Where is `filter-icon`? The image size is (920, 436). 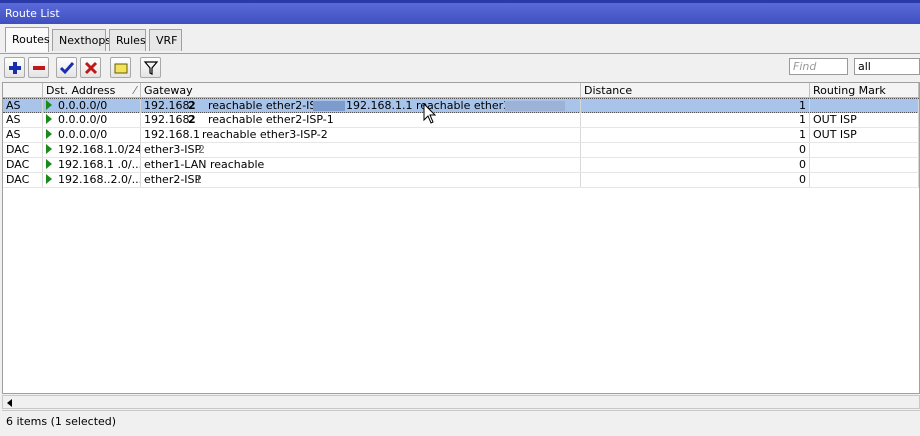 filter-icon is located at coordinates (151, 68).